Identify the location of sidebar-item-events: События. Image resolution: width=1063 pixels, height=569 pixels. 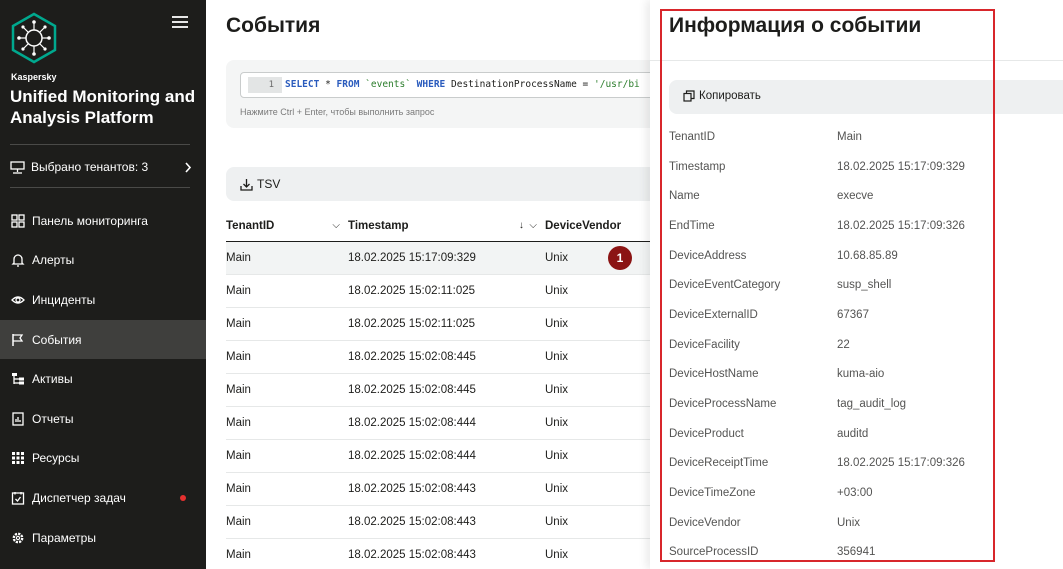
(103, 339).